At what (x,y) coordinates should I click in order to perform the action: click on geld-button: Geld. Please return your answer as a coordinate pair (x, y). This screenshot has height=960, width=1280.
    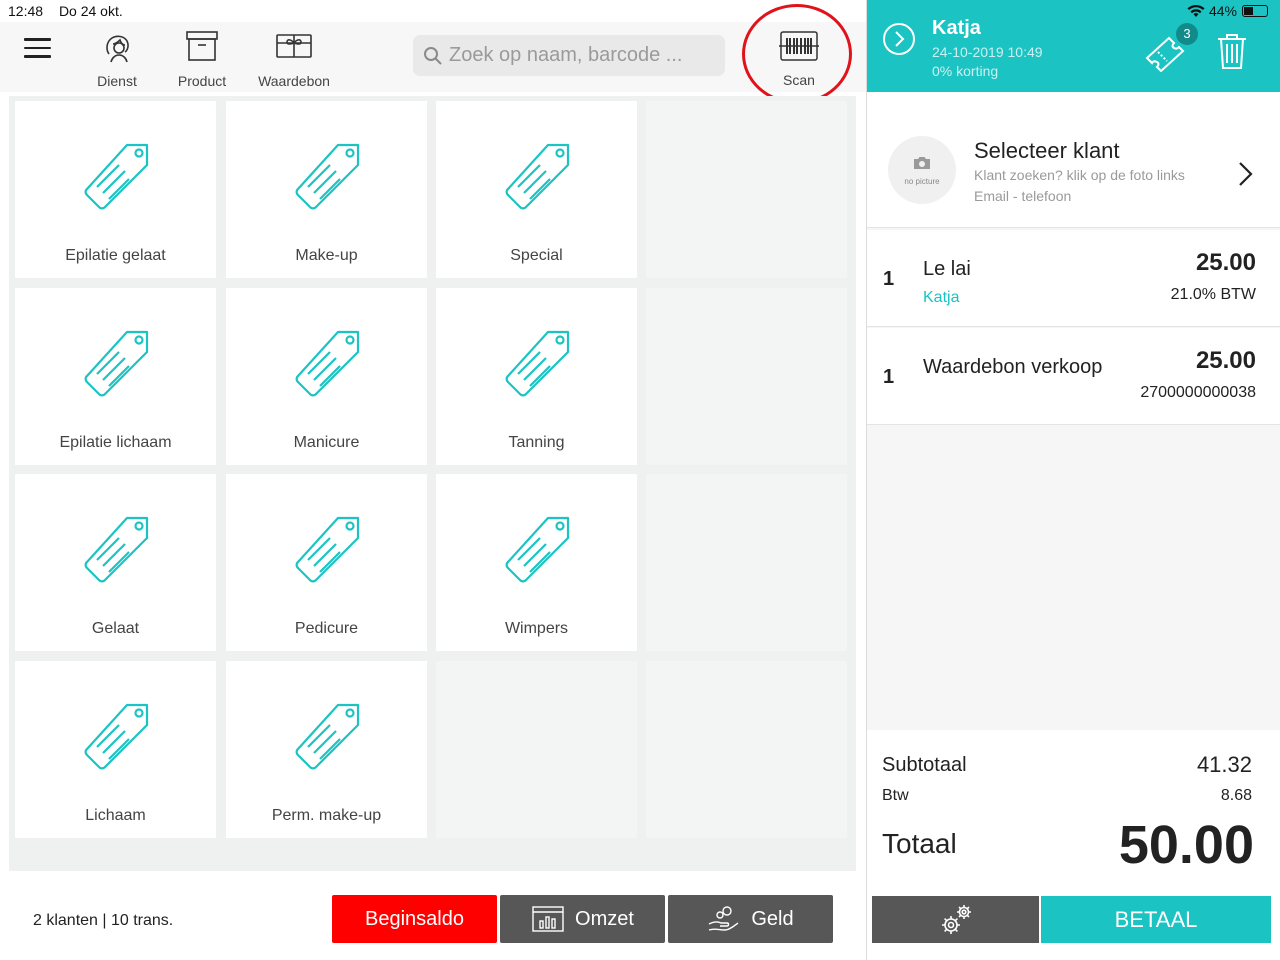
    Looking at the image, I should click on (750, 919).